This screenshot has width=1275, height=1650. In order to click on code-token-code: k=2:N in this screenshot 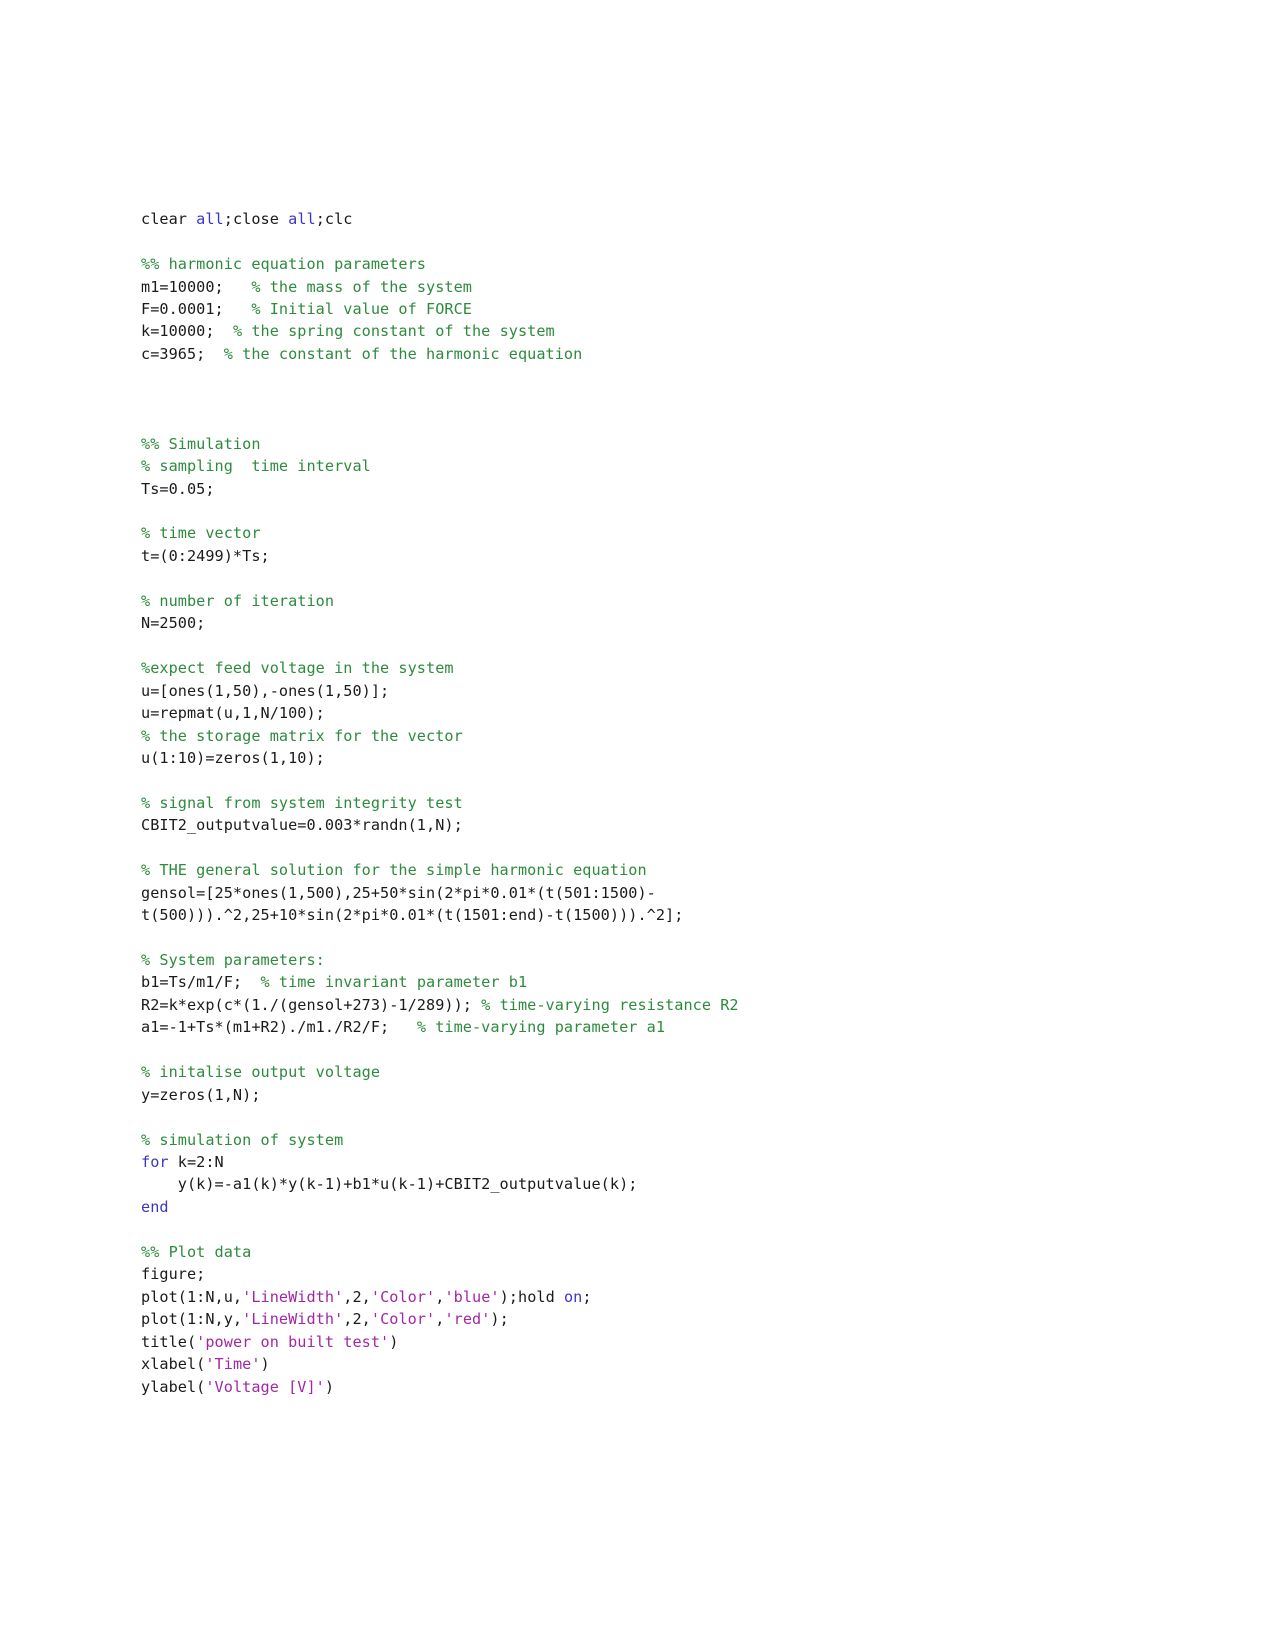, I will do `click(196, 1162)`.